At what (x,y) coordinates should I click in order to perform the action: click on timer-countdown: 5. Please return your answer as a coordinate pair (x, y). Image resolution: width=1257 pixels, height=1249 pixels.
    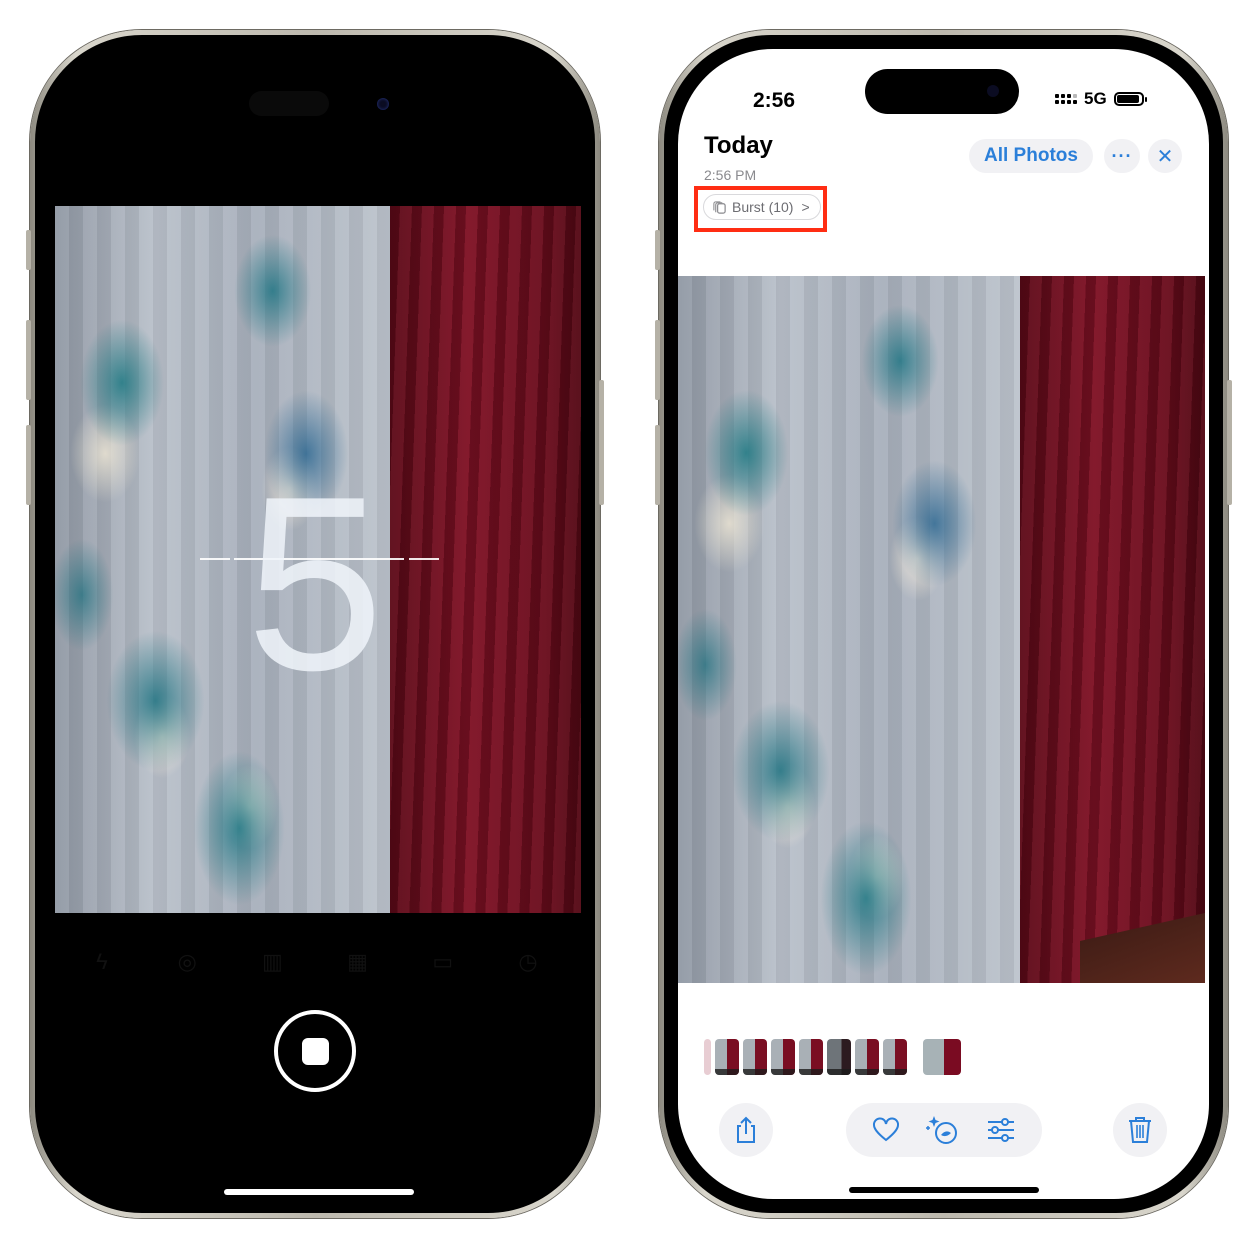
    Looking at the image, I should click on (315, 583).